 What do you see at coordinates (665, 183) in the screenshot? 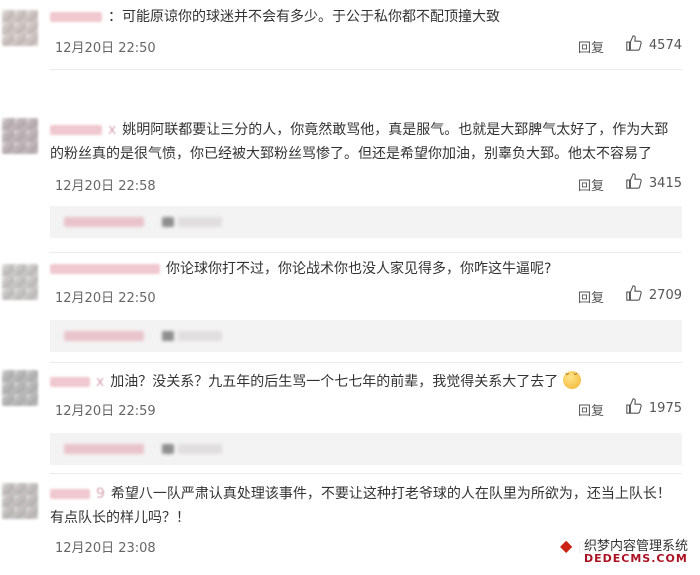
I see `like-count: 3415` at bounding box center [665, 183].